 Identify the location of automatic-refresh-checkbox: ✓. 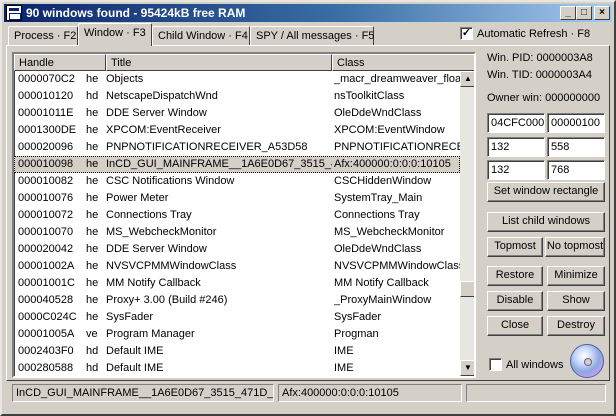
(466, 33).